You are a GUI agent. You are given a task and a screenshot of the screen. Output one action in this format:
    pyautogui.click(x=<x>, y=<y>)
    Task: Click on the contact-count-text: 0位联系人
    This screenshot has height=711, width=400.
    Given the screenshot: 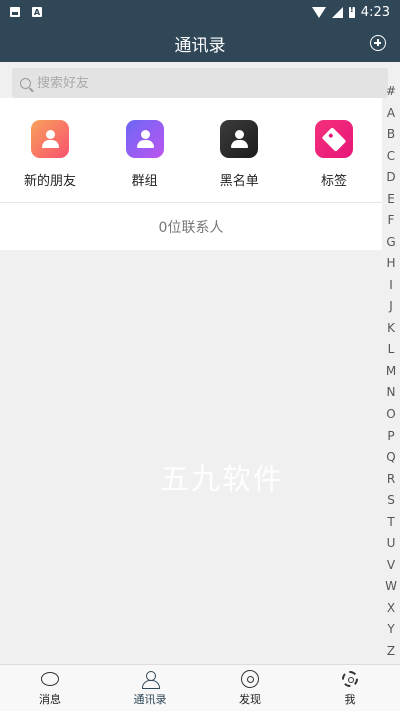 What is the action you would take?
    pyautogui.click(x=191, y=227)
    